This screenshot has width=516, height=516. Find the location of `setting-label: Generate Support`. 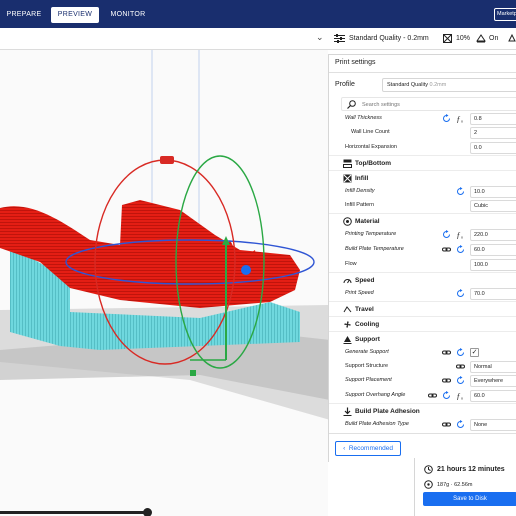

setting-label: Generate Support is located at coordinates (367, 352).